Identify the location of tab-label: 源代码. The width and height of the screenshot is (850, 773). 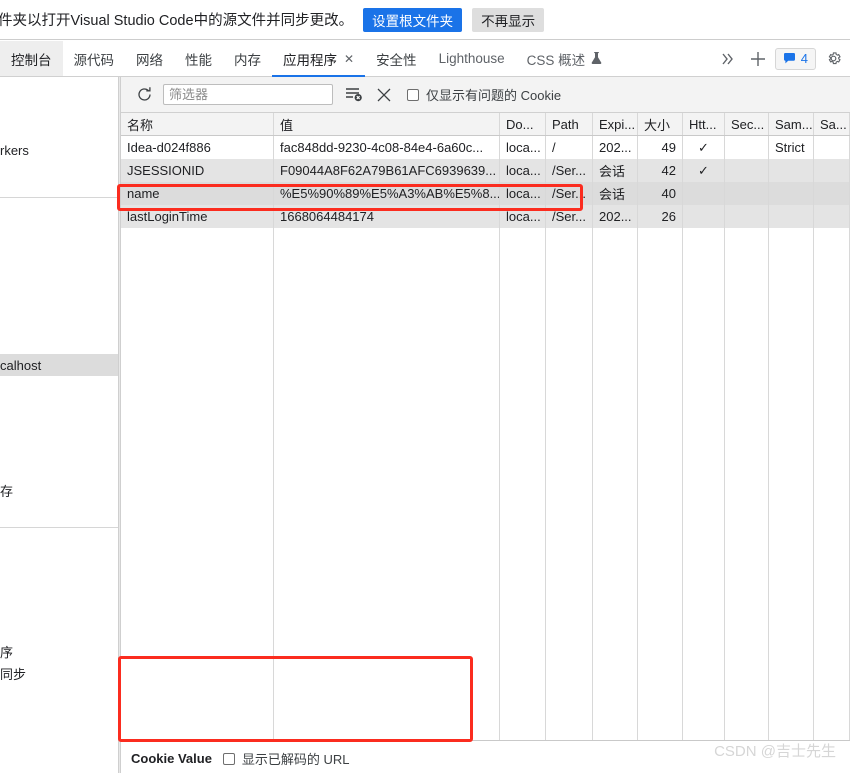
(94, 60).